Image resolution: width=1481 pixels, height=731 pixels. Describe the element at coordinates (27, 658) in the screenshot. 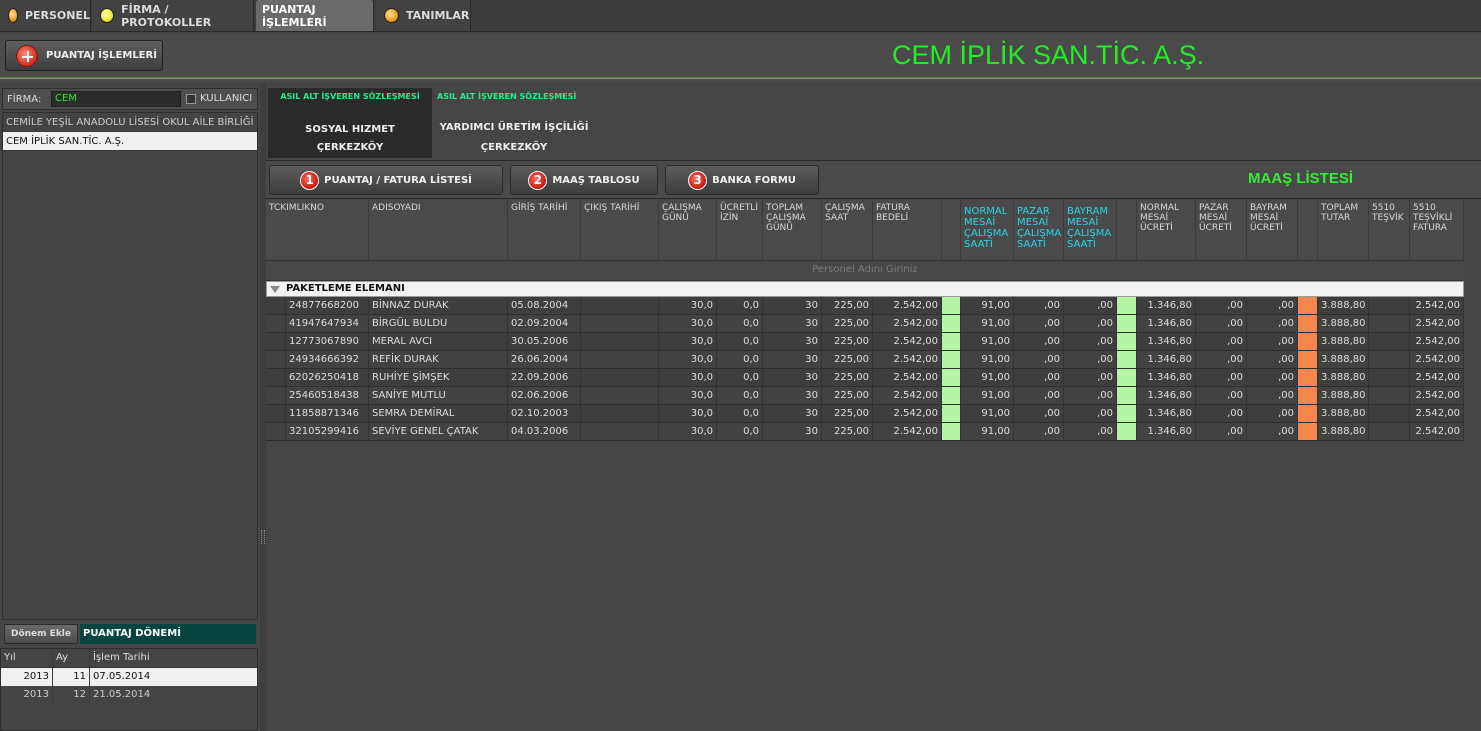

I see `column-header: Yıl` at that location.